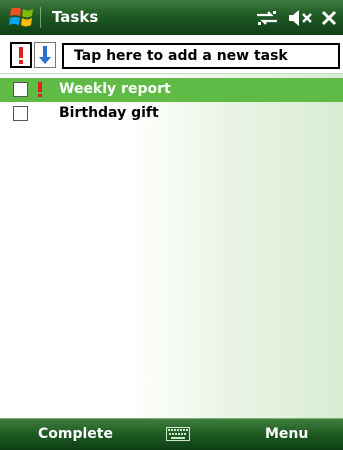 Image resolution: width=343 pixels, height=450 pixels. Describe the element at coordinates (300, 18) in the screenshot. I see `speaker-muted-icon` at that location.